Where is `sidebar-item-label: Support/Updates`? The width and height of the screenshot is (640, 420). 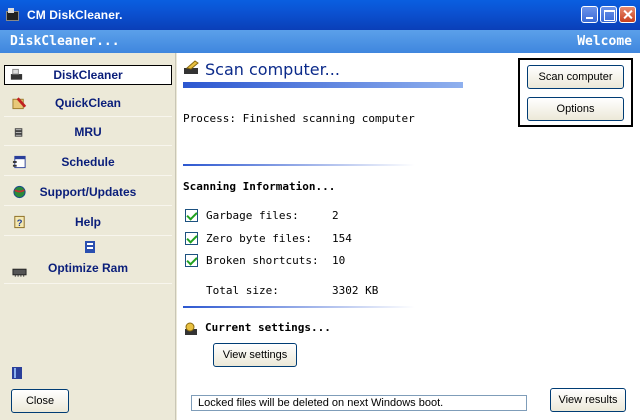 sidebar-item-label: Support/Updates is located at coordinates (88, 191).